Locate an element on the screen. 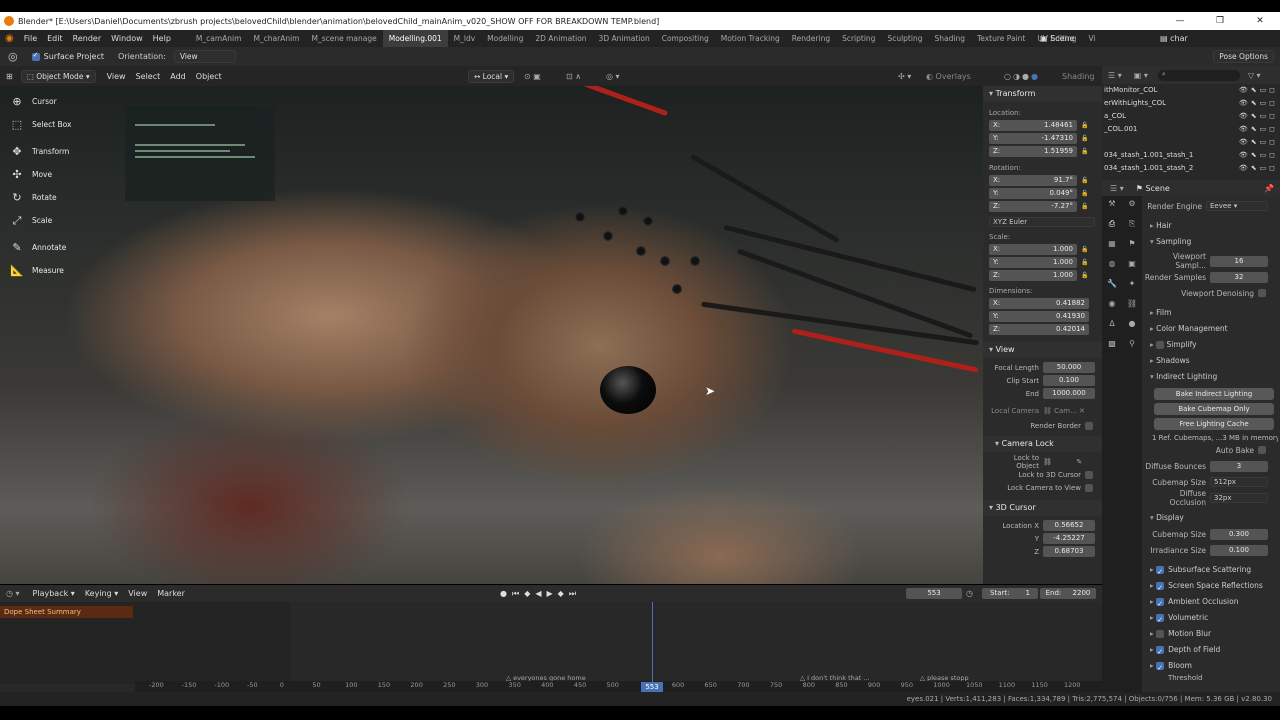  object-tab-icon: ▣ is located at coordinates (1132, 266).